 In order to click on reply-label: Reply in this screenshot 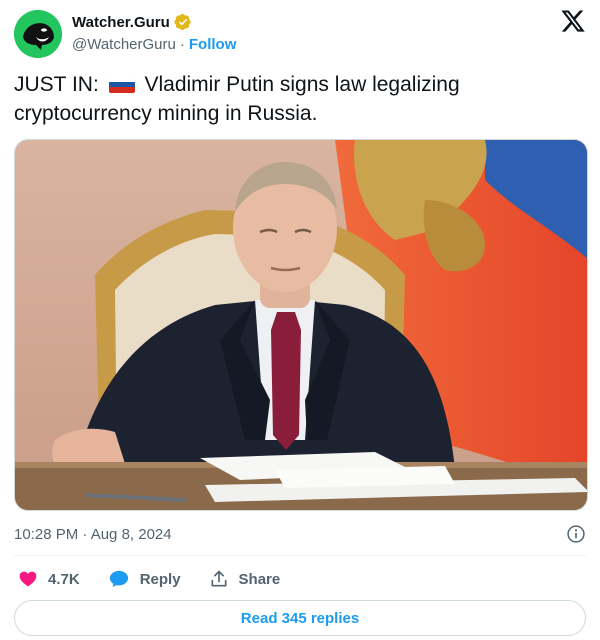, I will do `click(160, 579)`.